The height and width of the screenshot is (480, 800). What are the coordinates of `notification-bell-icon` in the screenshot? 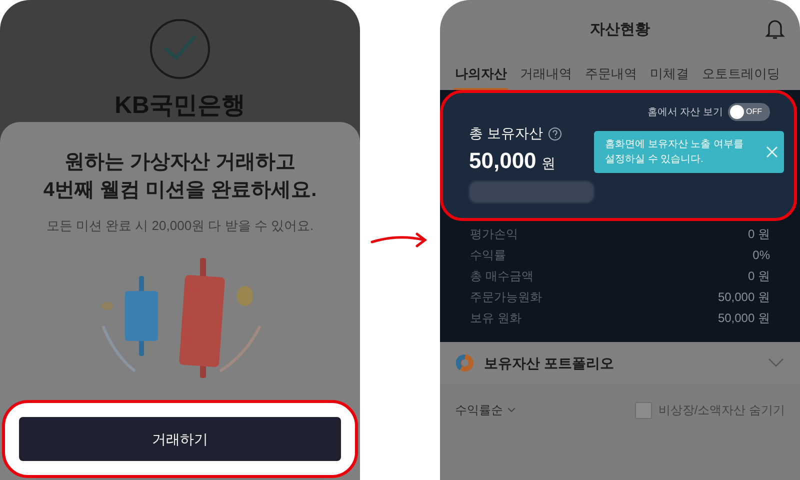 It's located at (775, 29).